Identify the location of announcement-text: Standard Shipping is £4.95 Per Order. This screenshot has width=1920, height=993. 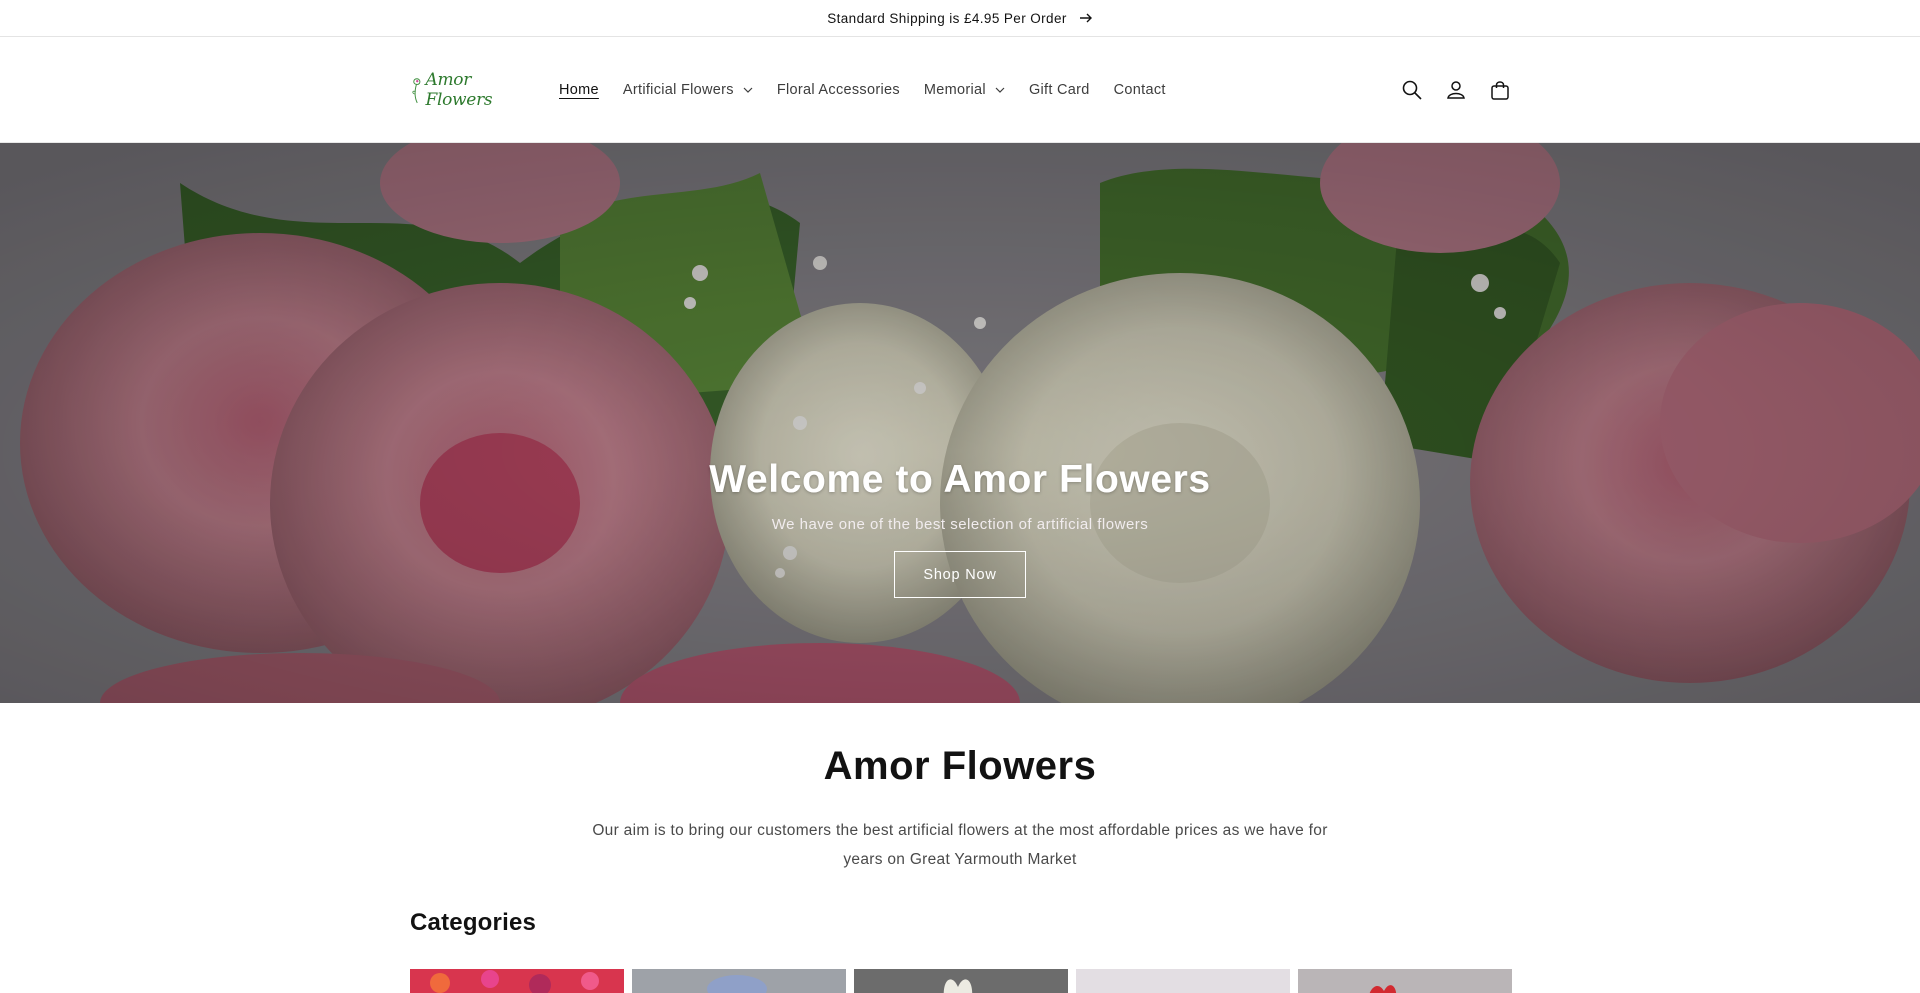
(947, 18).